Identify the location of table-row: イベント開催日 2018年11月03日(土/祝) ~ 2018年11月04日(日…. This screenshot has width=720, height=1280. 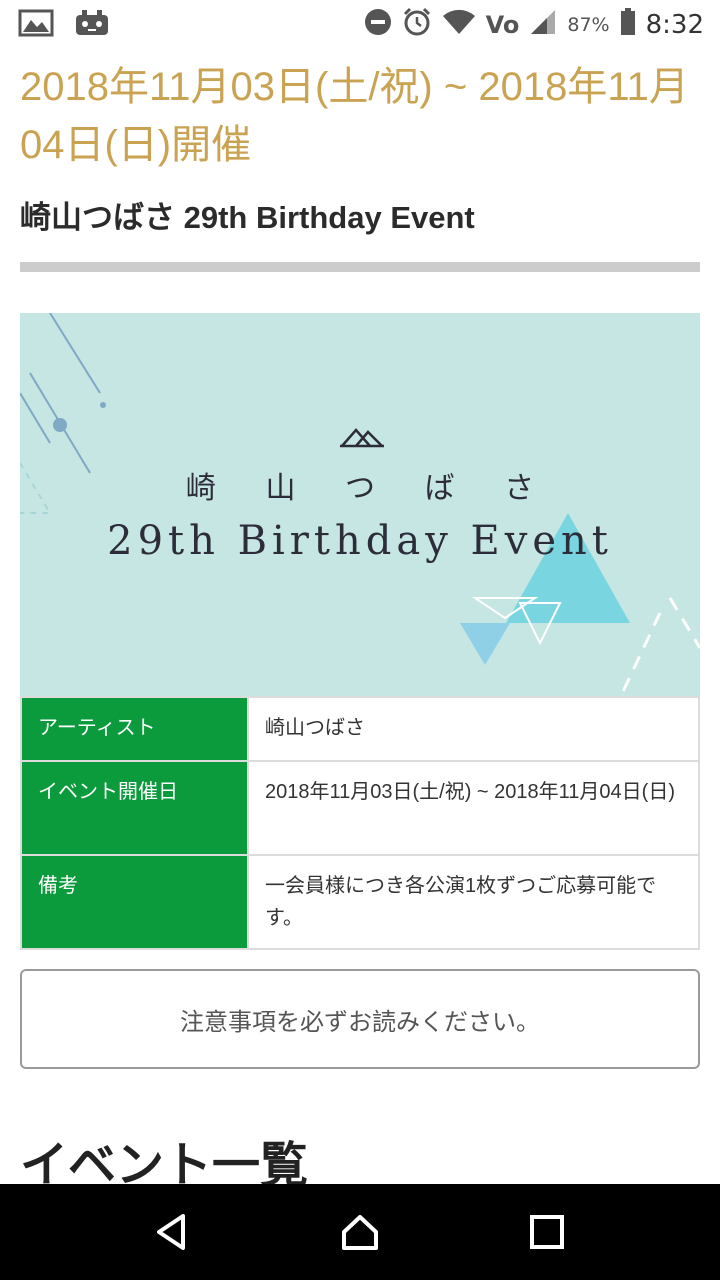
(360, 808).